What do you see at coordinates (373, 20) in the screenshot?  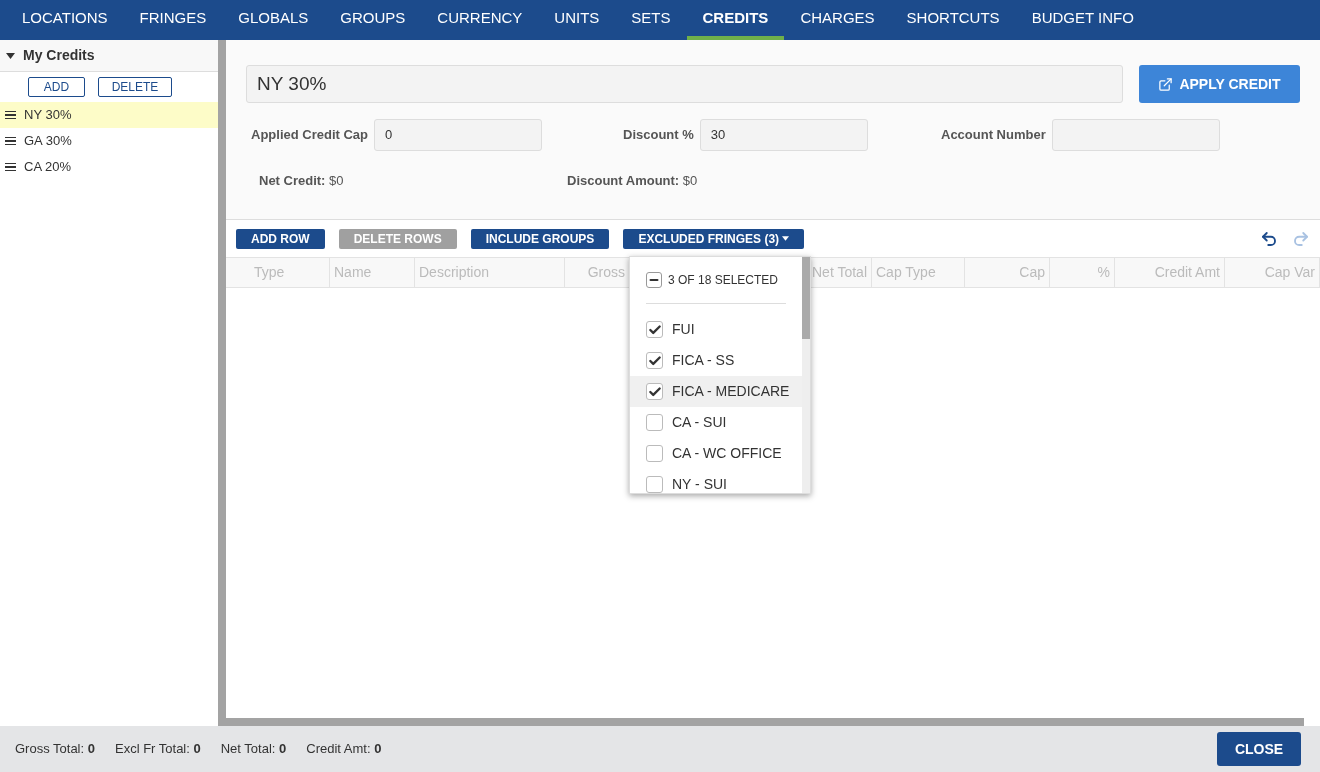 I see `nav-tab: GROUPS` at bounding box center [373, 20].